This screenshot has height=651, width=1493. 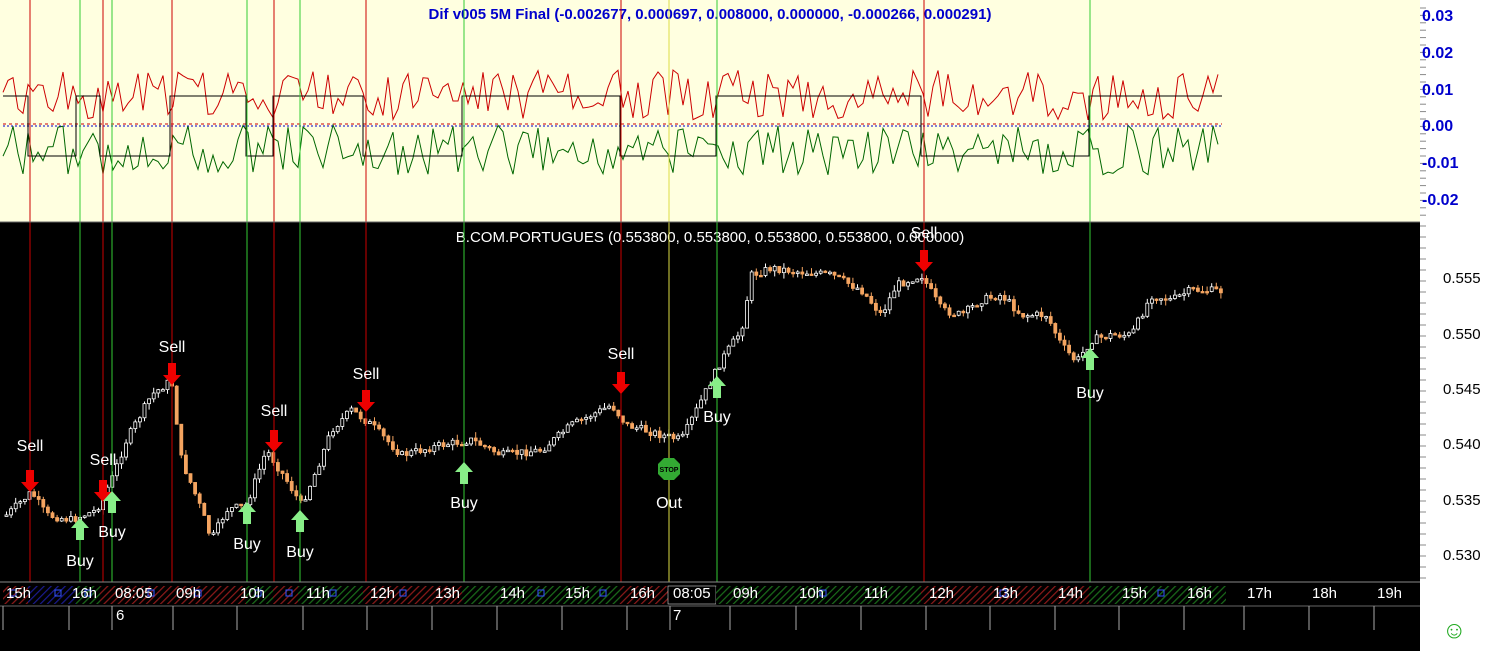 What do you see at coordinates (643, 593) in the screenshot?
I see `time-label: 16h` at bounding box center [643, 593].